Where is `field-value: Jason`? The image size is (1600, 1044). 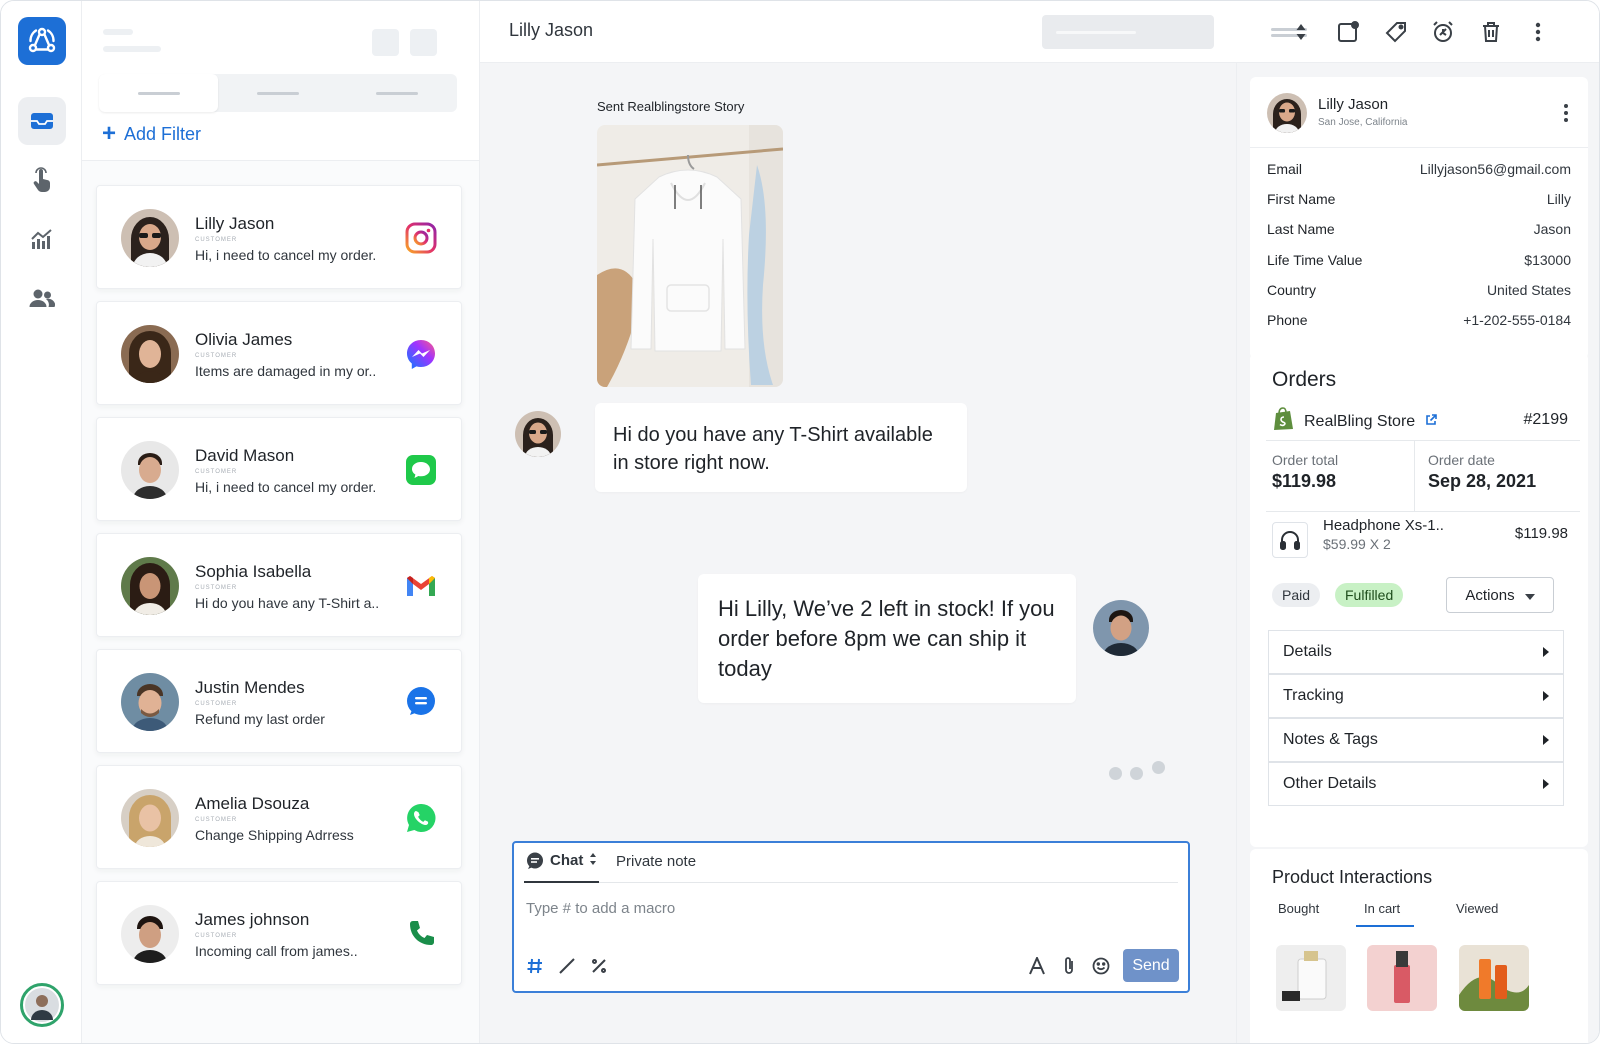
field-value: Jason is located at coordinates (1552, 229).